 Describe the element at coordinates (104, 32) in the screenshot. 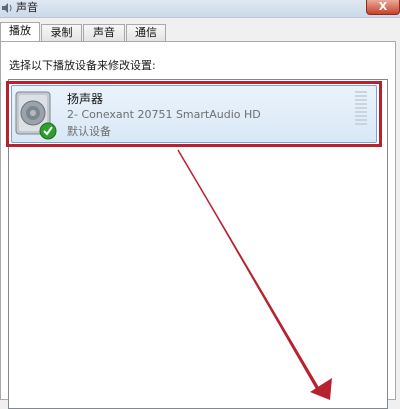

I see `tab-sounds: 声音` at that location.